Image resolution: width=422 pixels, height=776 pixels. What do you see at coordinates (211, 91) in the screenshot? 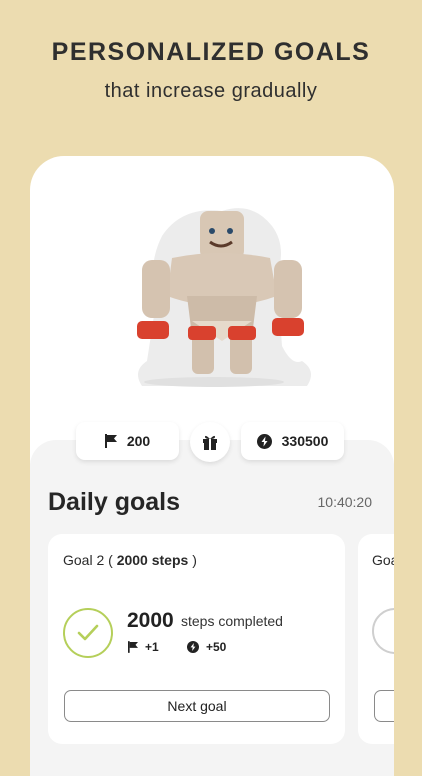
I see `promo-subheadline: that increase gradually` at bounding box center [211, 91].